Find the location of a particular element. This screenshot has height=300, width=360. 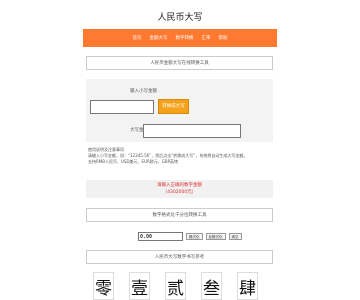

main-nav: 首页 金额大写 数字转换 汇率 帮助 is located at coordinates (180, 38).